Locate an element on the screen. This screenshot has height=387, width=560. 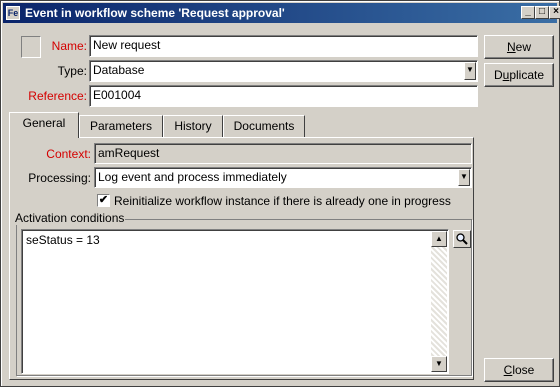
reinitialize-checkbox: ✔ is located at coordinates (103, 200).